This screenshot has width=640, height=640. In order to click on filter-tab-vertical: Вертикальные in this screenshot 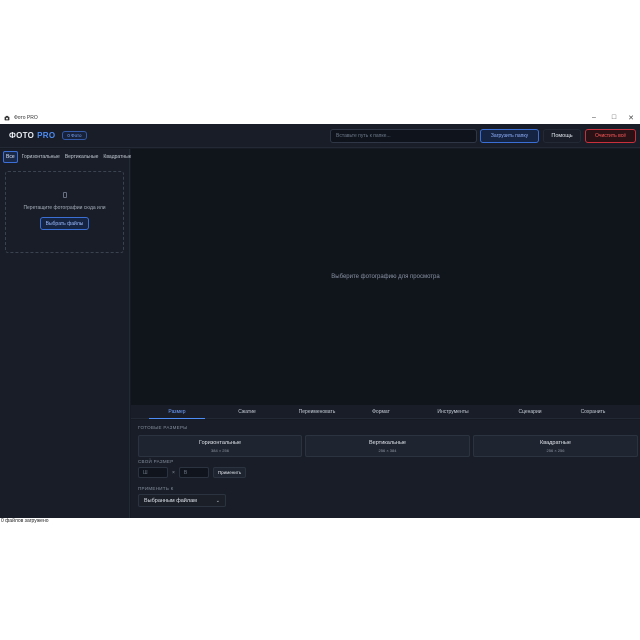, I will do `click(82, 157)`.